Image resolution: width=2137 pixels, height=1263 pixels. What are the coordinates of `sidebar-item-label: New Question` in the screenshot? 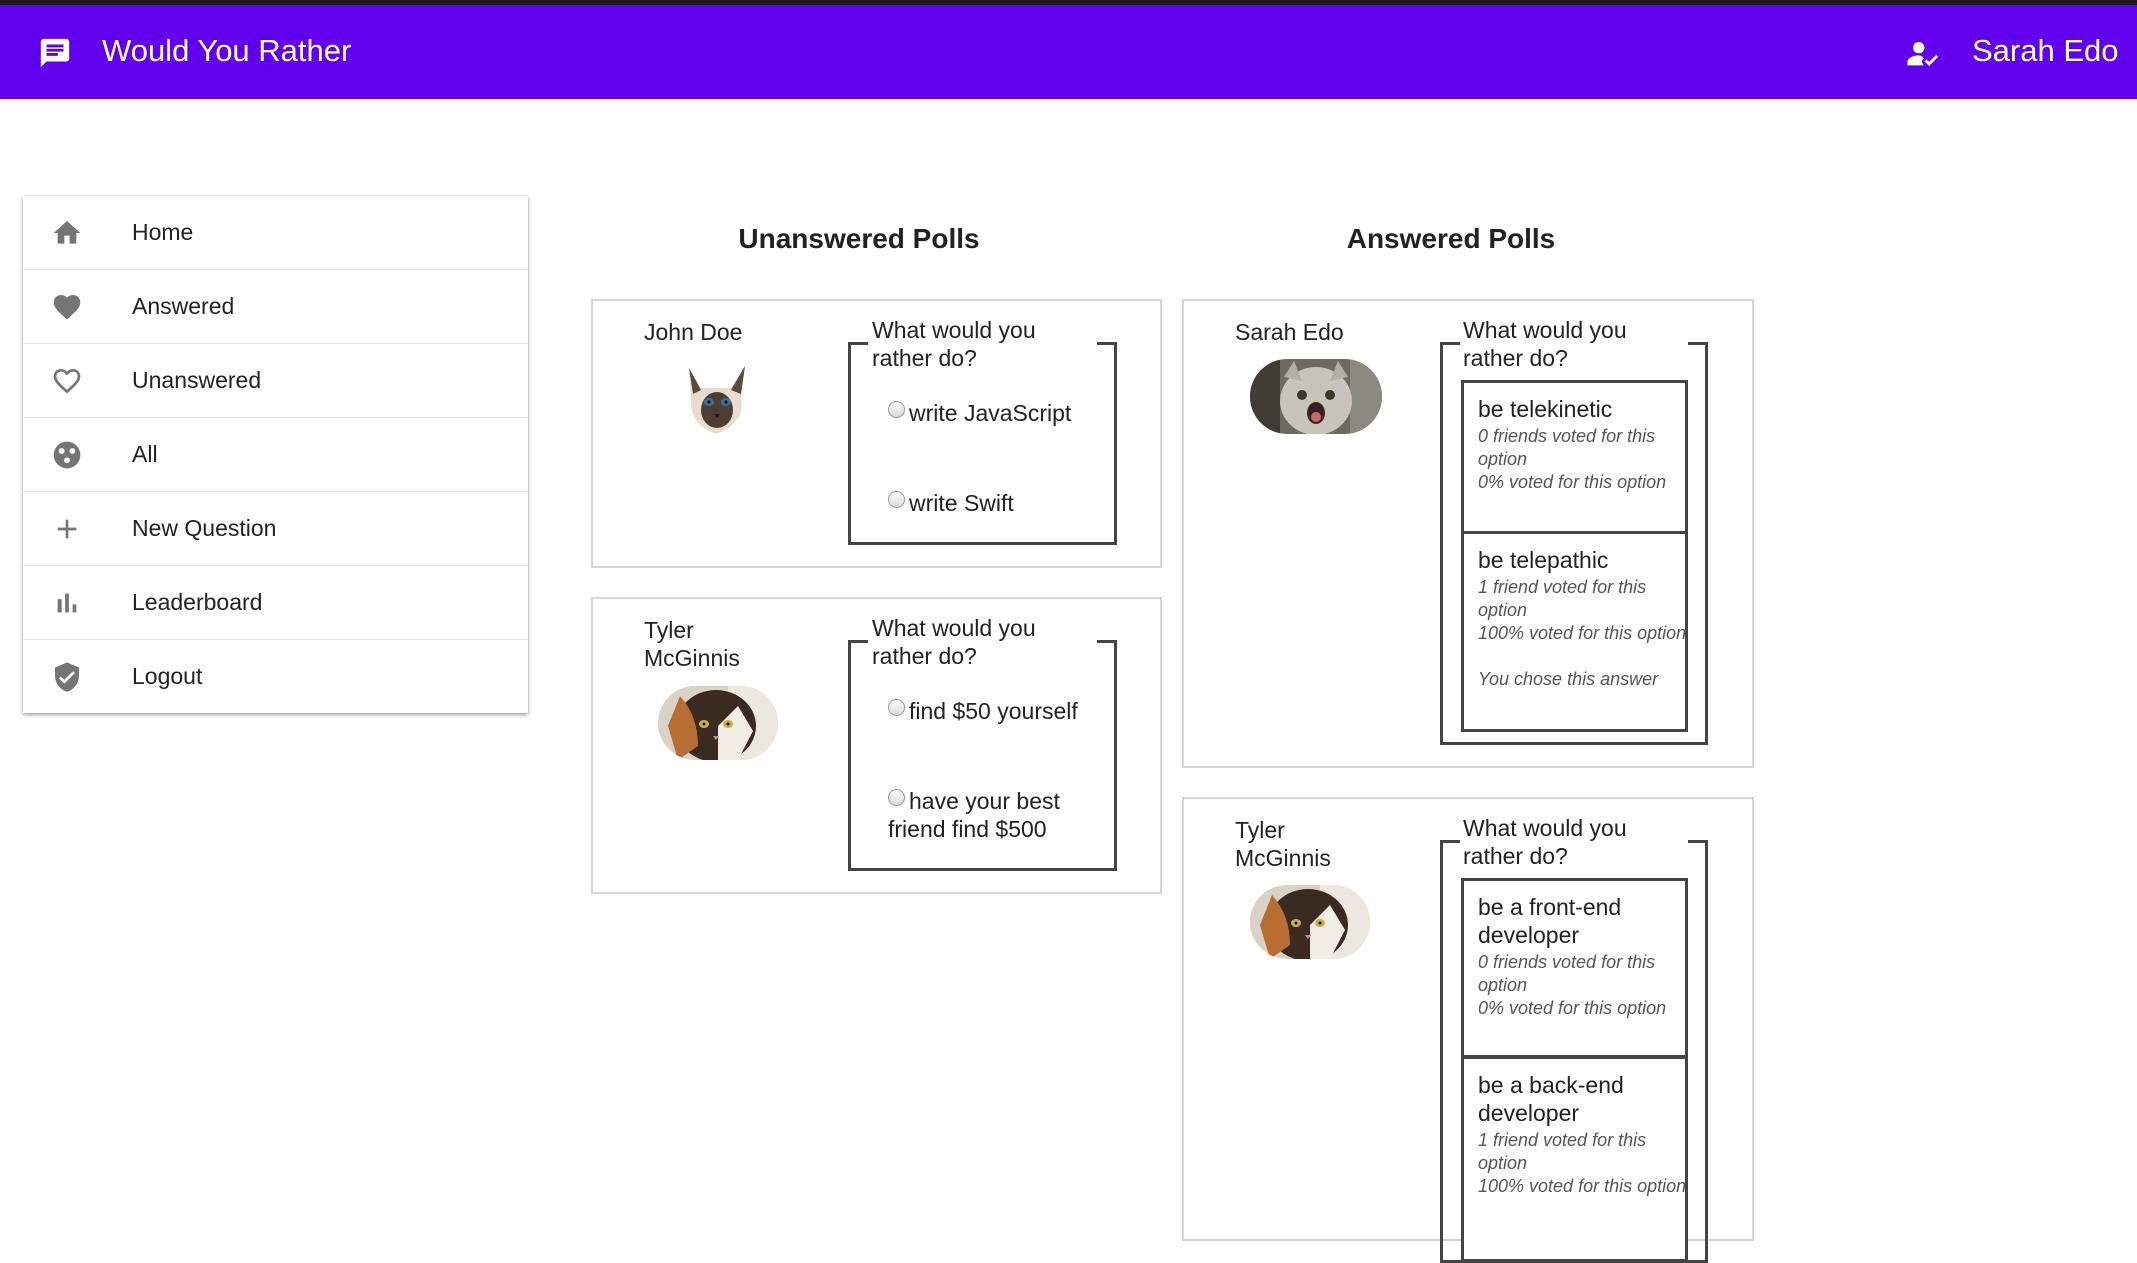 It's located at (204, 528).